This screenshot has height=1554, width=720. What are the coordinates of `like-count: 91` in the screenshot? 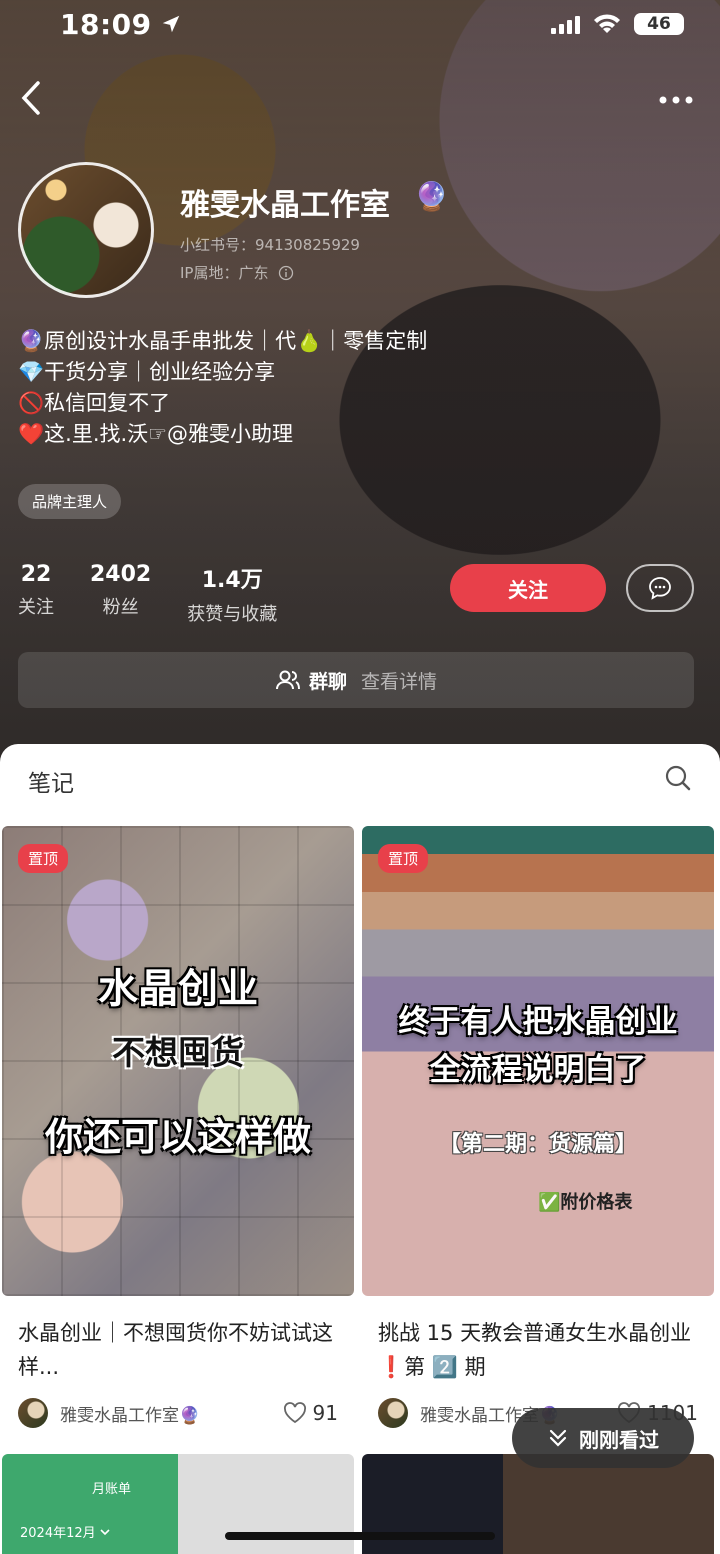 It's located at (325, 1413).